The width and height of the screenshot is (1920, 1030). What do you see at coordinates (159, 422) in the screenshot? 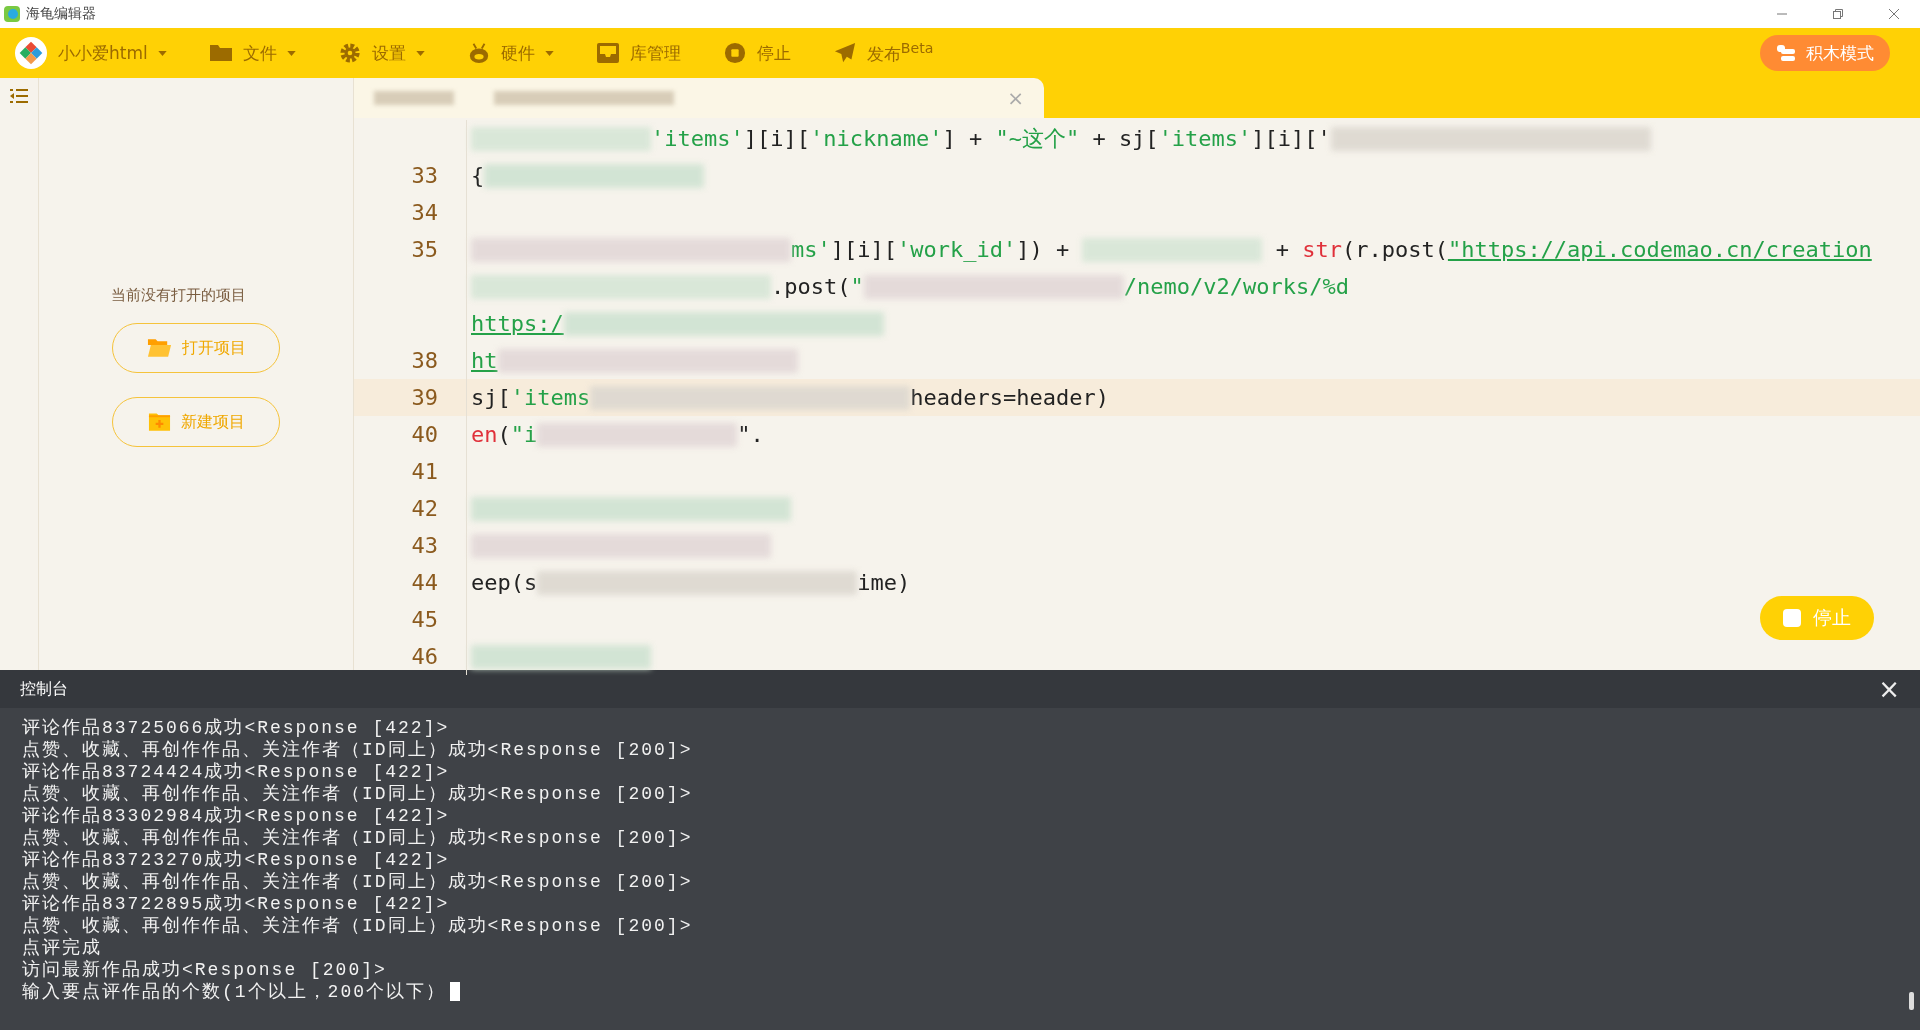
I see `new-folder-icon` at bounding box center [159, 422].